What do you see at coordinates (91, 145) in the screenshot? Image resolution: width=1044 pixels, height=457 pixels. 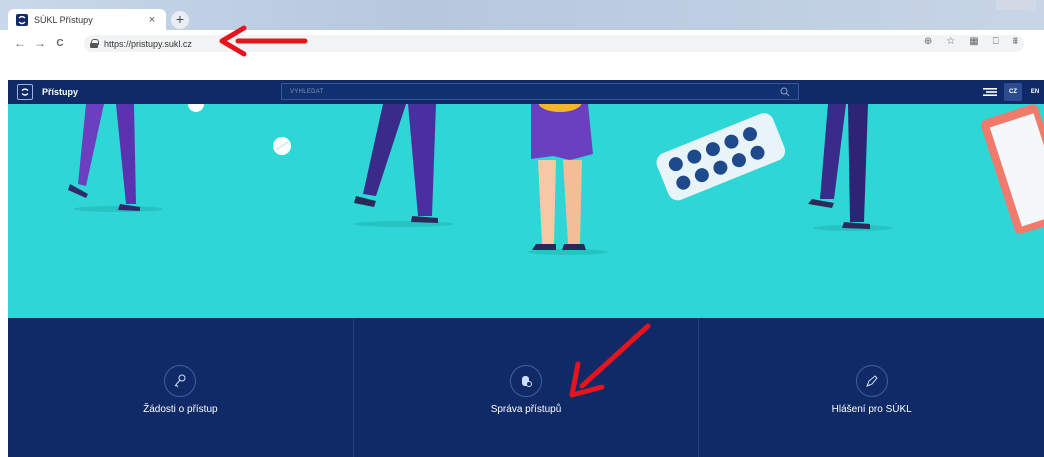 I see `person-legs-left` at bounding box center [91, 145].